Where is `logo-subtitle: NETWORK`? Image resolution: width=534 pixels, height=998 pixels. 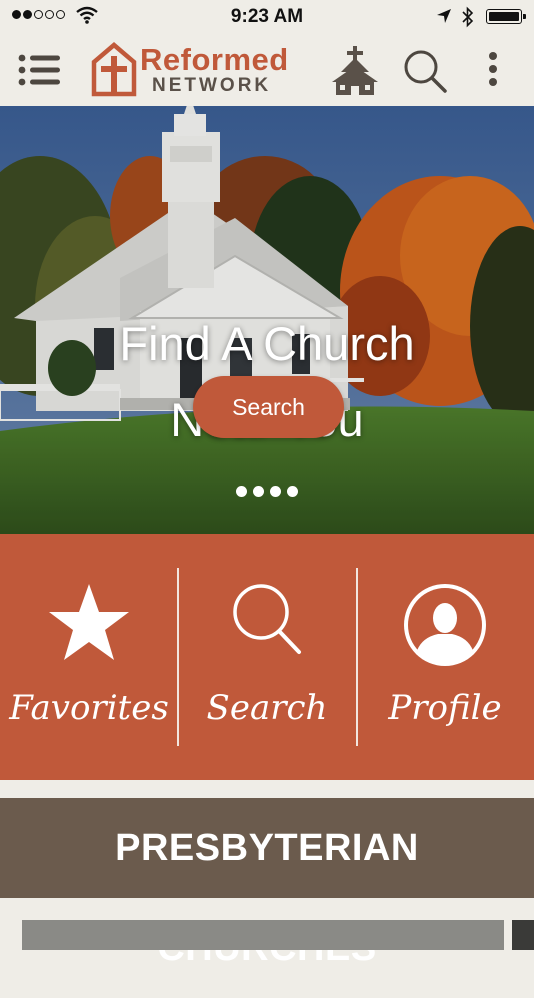 logo-subtitle: NETWORK is located at coordinates (212, 85).